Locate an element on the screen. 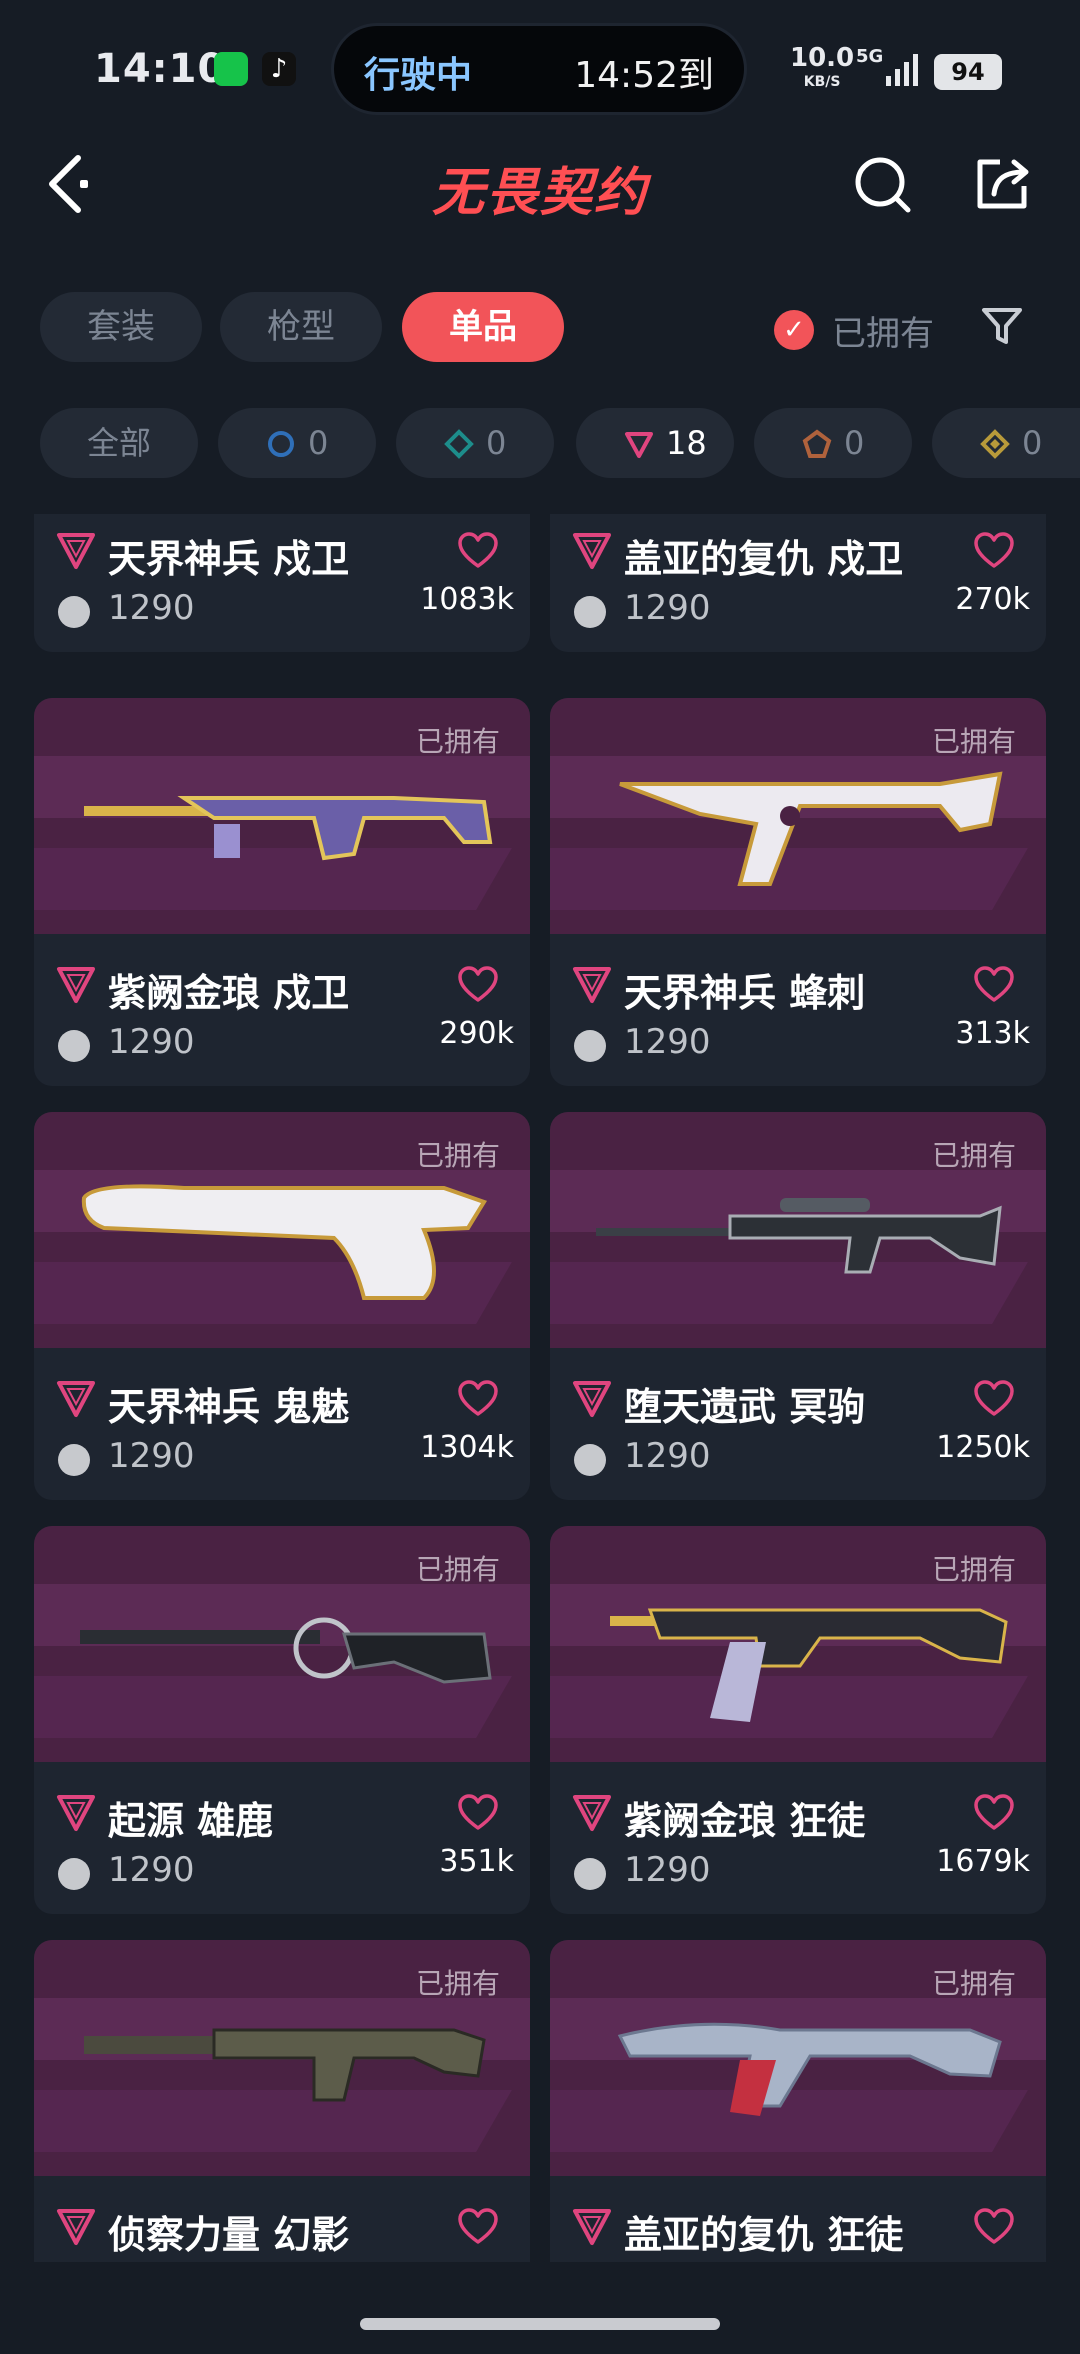 This screenshot has height=2354, width=1080. item-name: 紫阙金琅 戍卫 is located at coordinates (229, 993).